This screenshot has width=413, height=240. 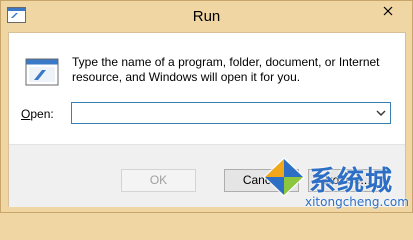 What do you see at coordinates (158, 180) in the screenshot?
I see `ok-button: OK` at bounding box center [158, 180].